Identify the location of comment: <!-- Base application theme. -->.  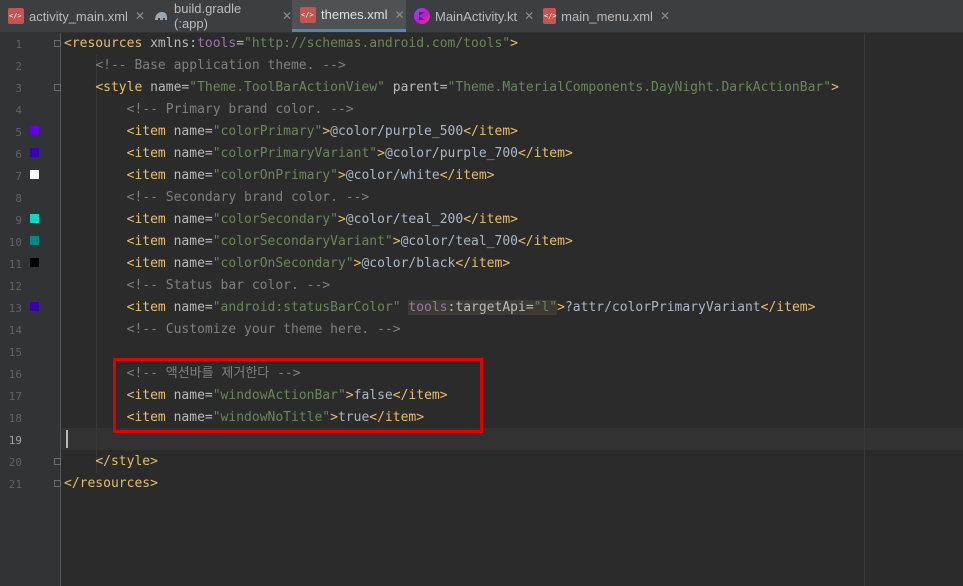
(220, 65).